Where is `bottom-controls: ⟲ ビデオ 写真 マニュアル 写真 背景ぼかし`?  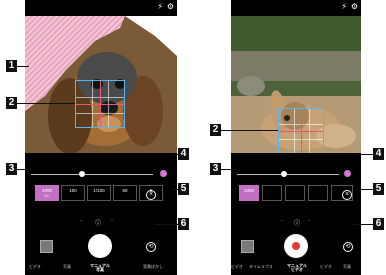 bottom-controls: ⟲ ビデオ 写真 マニュアル 写真 背景ぼかし is located at coordinates (101, 251).